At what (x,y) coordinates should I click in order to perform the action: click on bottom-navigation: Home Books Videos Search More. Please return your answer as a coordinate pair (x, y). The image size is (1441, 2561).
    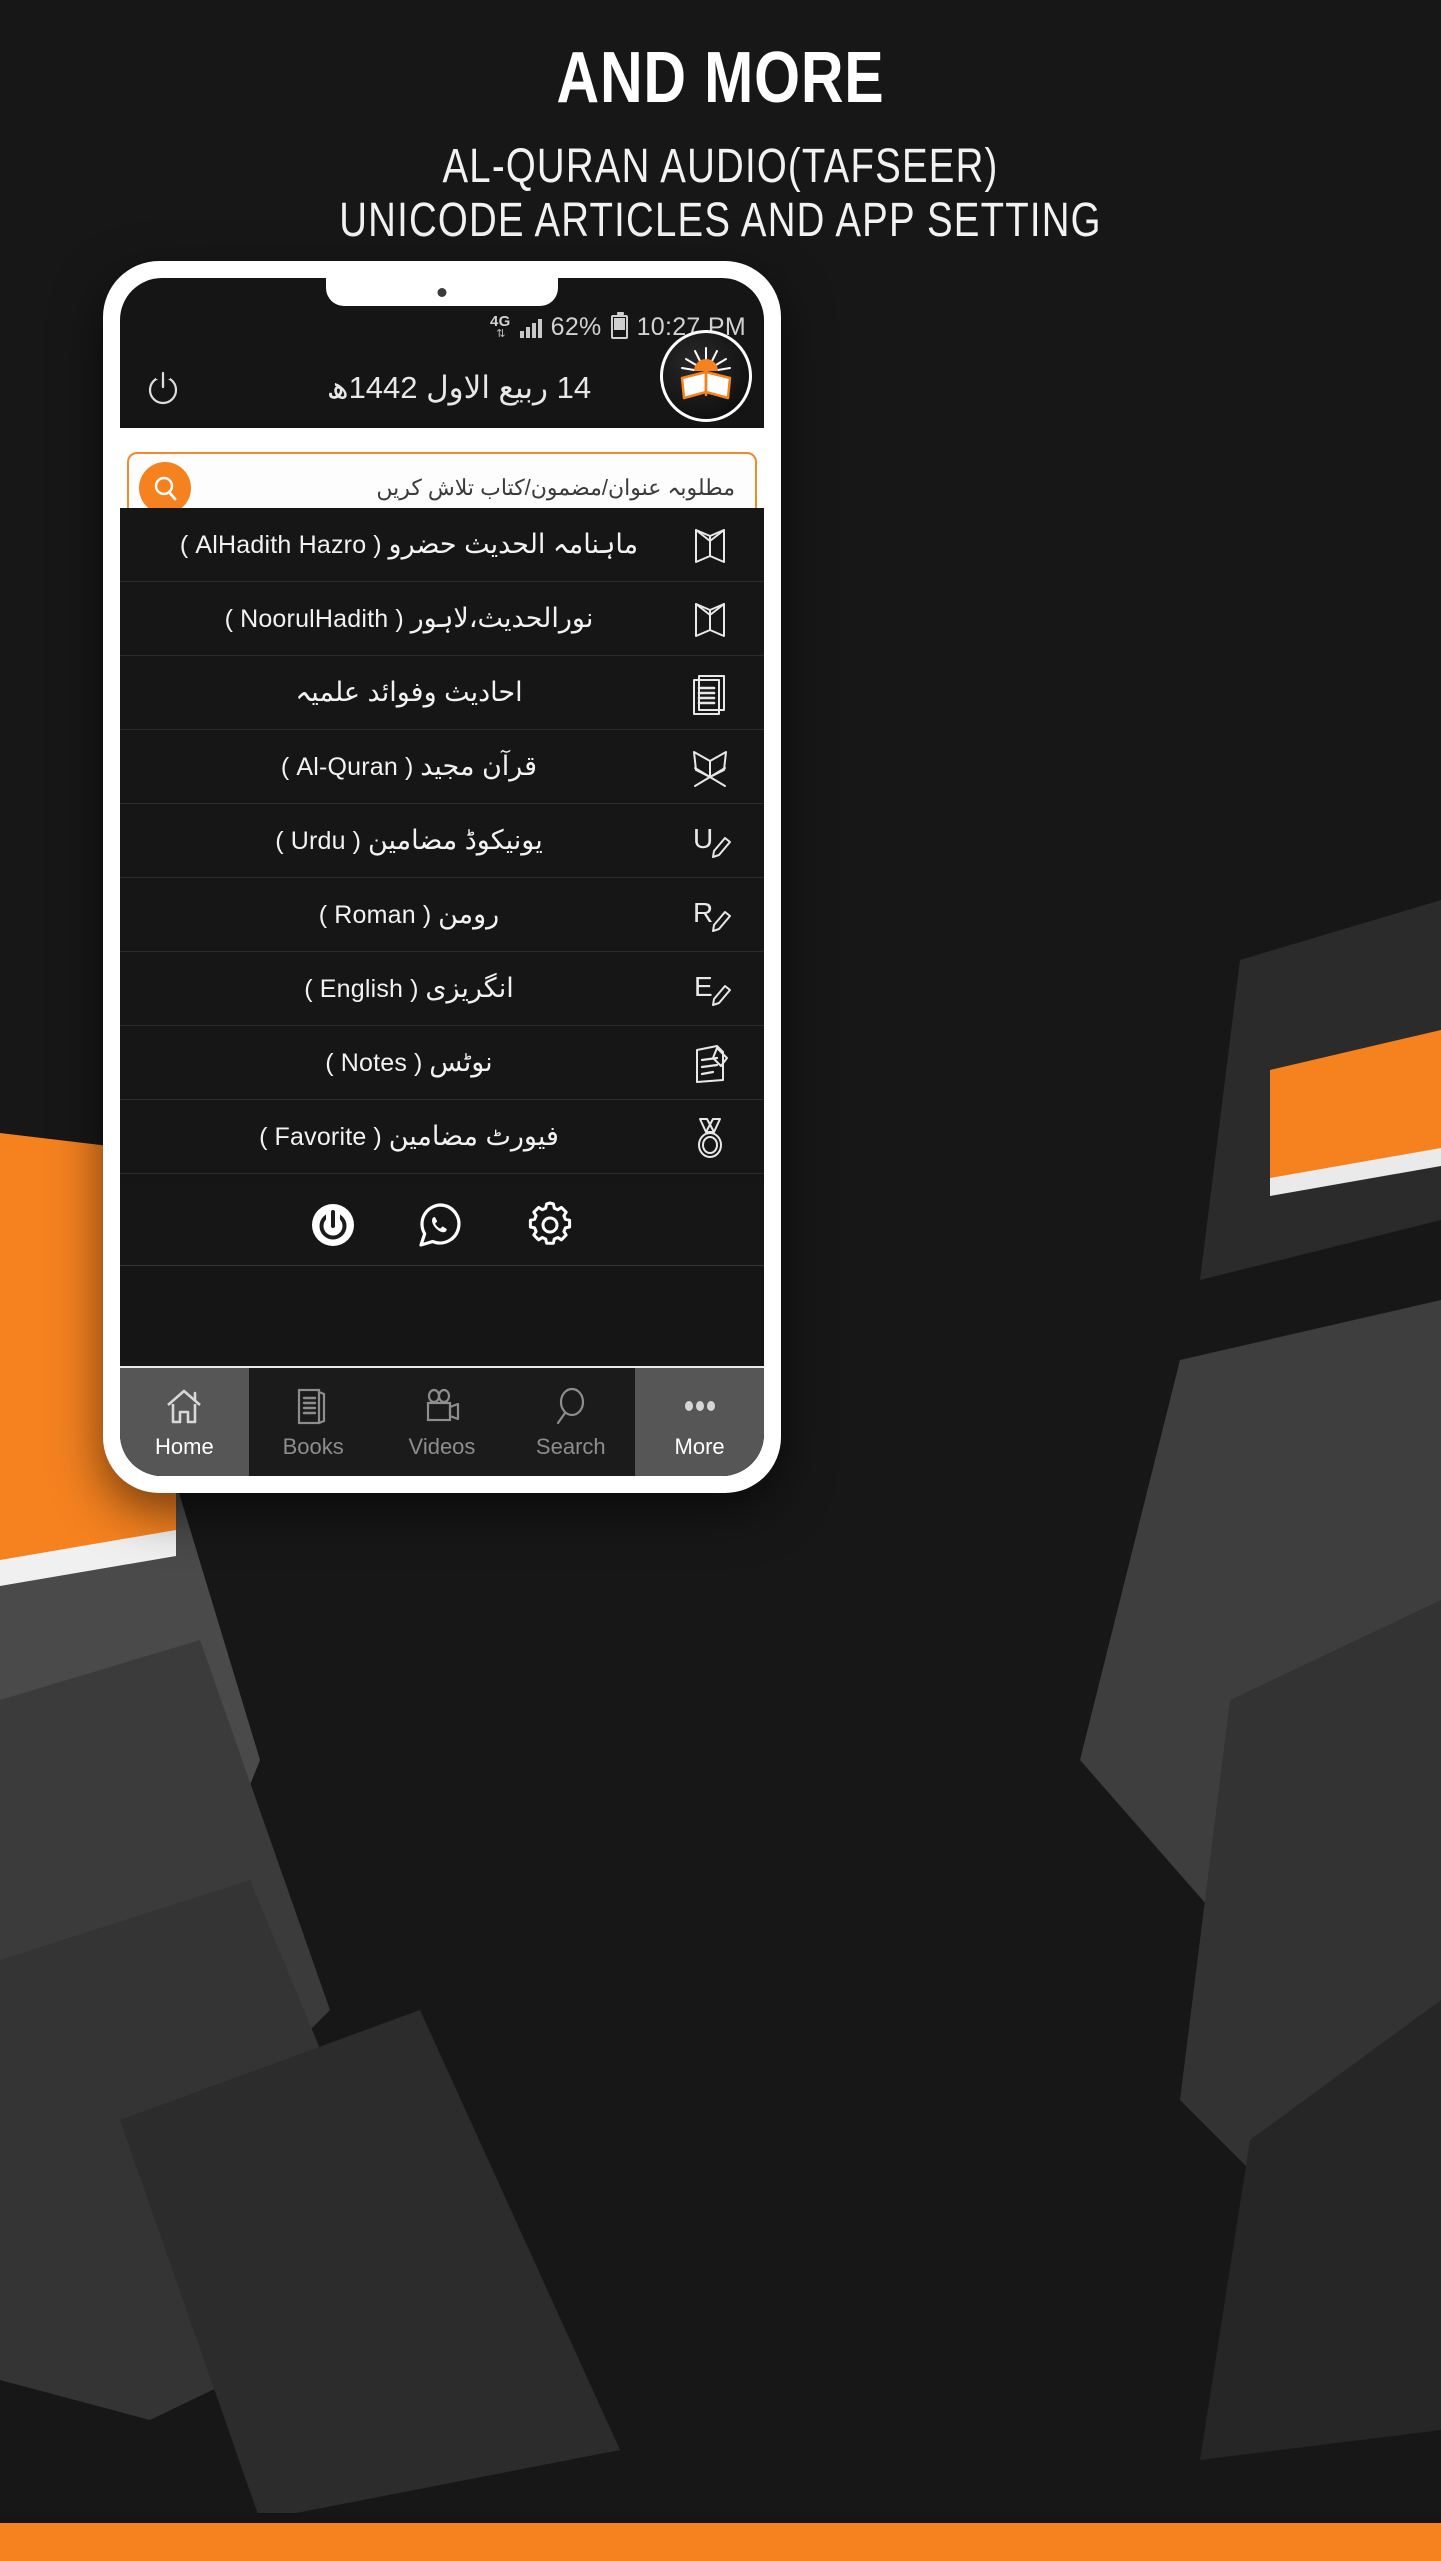
    Looking at the image, I should click on (442, 1421).